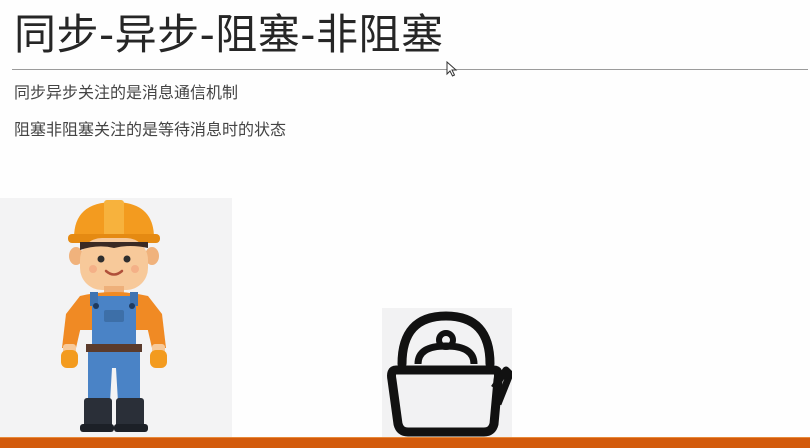  What do you see at coordinates (114, 316) in the screenshot?
I see `construction-worker-icon` at bounding box center [114, 316].